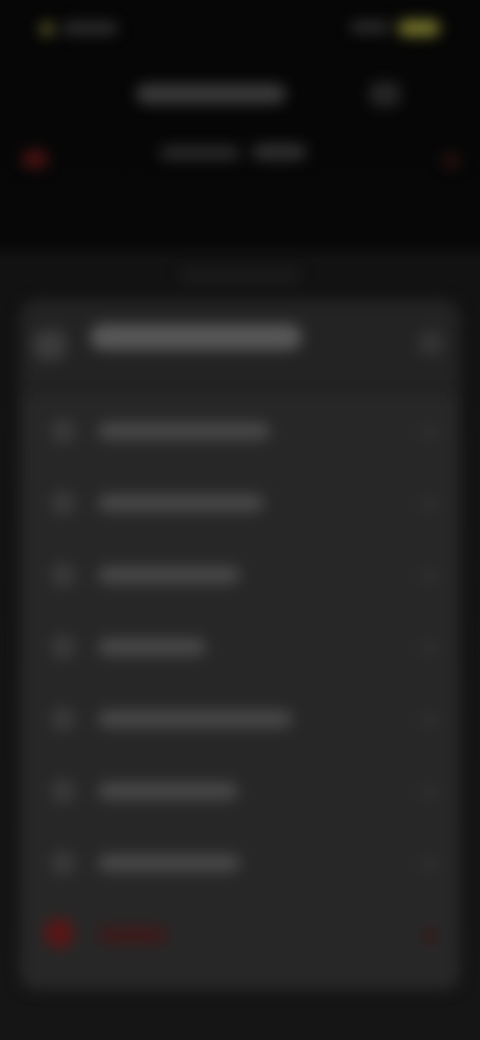 The width and height of the screenshot is (480, 1040). Describe the element at coordinates (419, 28) in the screenshot. I see `battery-icon` at that location.